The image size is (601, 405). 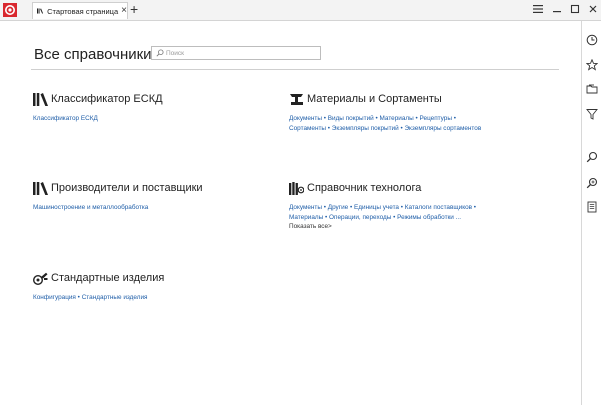 I want to click on tab-close-button: ×, so click(x=124, y=11).